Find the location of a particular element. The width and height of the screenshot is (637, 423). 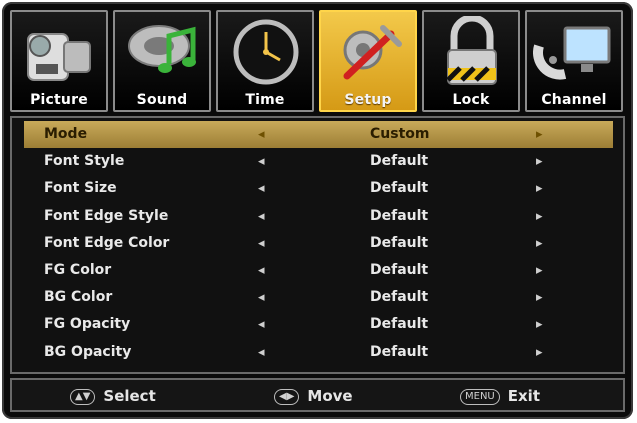

hint-move: ◀▶ Move is located at coordinates (313, 396).